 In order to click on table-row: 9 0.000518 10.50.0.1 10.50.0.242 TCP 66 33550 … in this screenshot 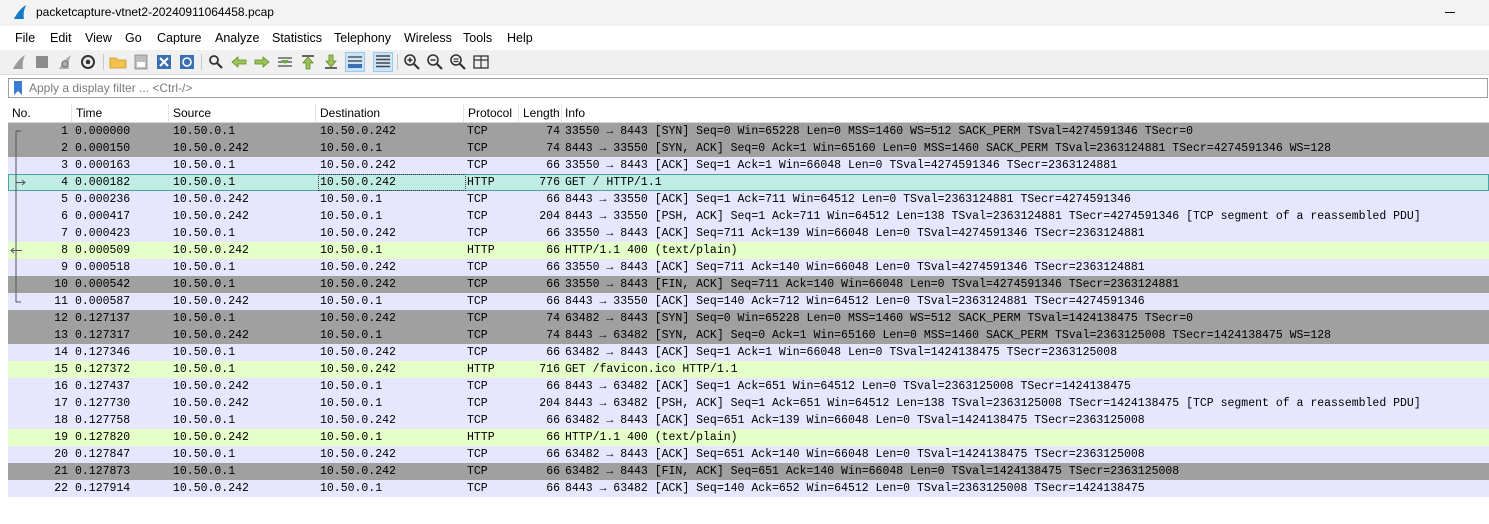, I will do `click(748, 267)`.